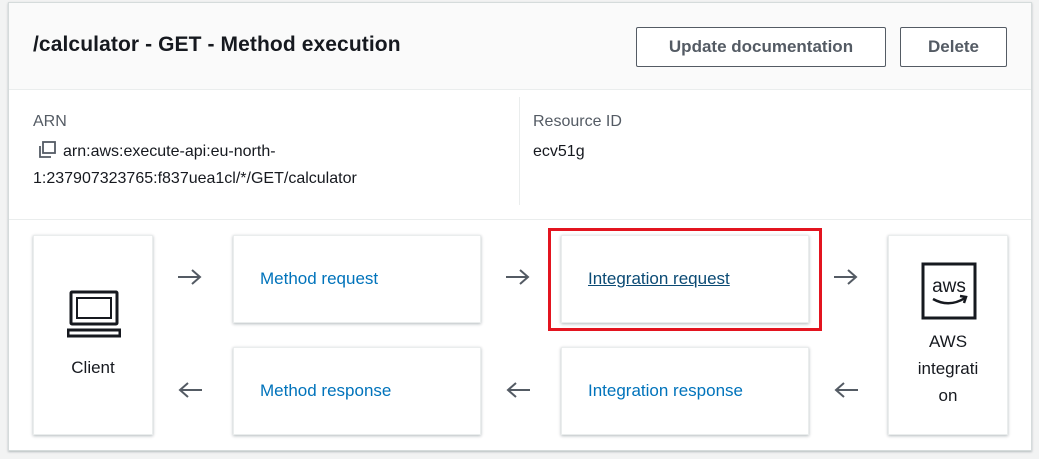 This screenshot has width=1039, height=459. Describe the element at coordinates (217, 44) in the screenshot. I see `page-title: /calculator - GET - Method execution` at that location.